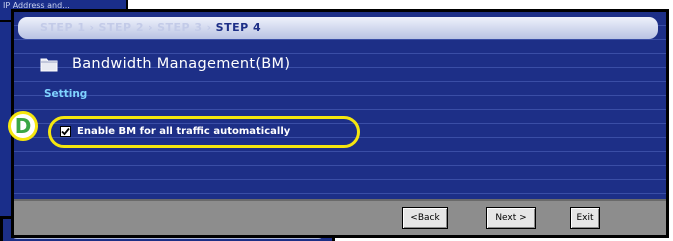 The height and width of the screenshot is (241, 673). I want to click on exit-button: Exit, so click(585, 218).